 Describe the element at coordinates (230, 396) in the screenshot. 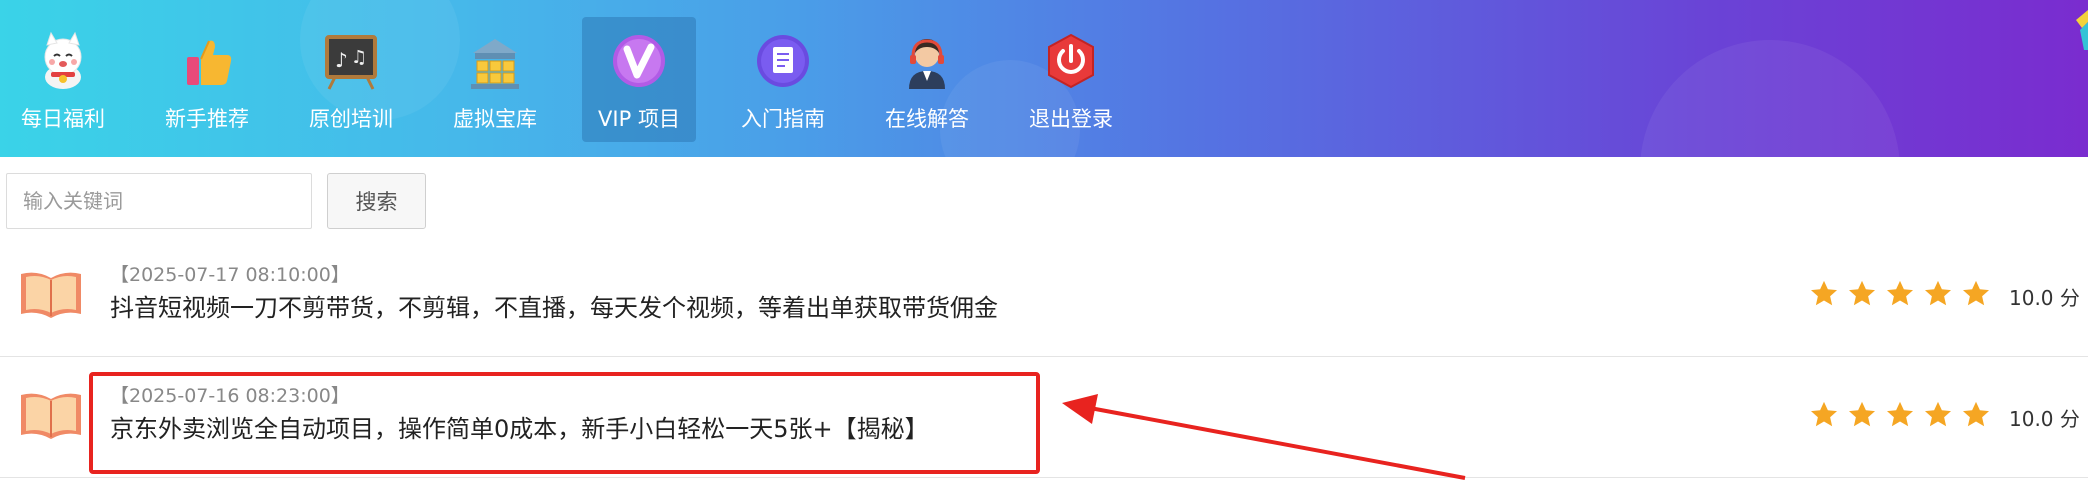

I see `item-date: 【2025-07-16 08:23:00】` at that location.